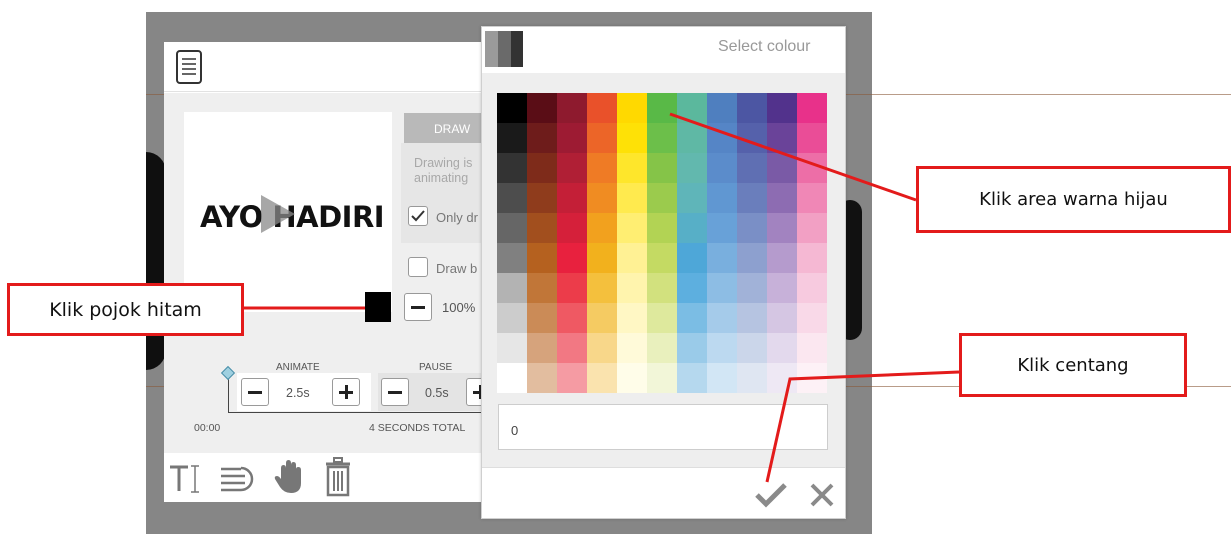  What do you see at coordinates (793, 157) in the screenshot?
I see `annotation-line-green` at bounding box center [793, 157].